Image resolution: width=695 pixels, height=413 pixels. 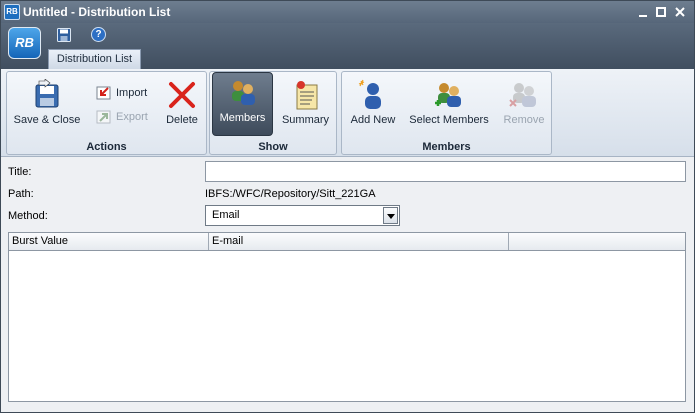 I want to click on method-select: Email, so click(x=302, y=215).